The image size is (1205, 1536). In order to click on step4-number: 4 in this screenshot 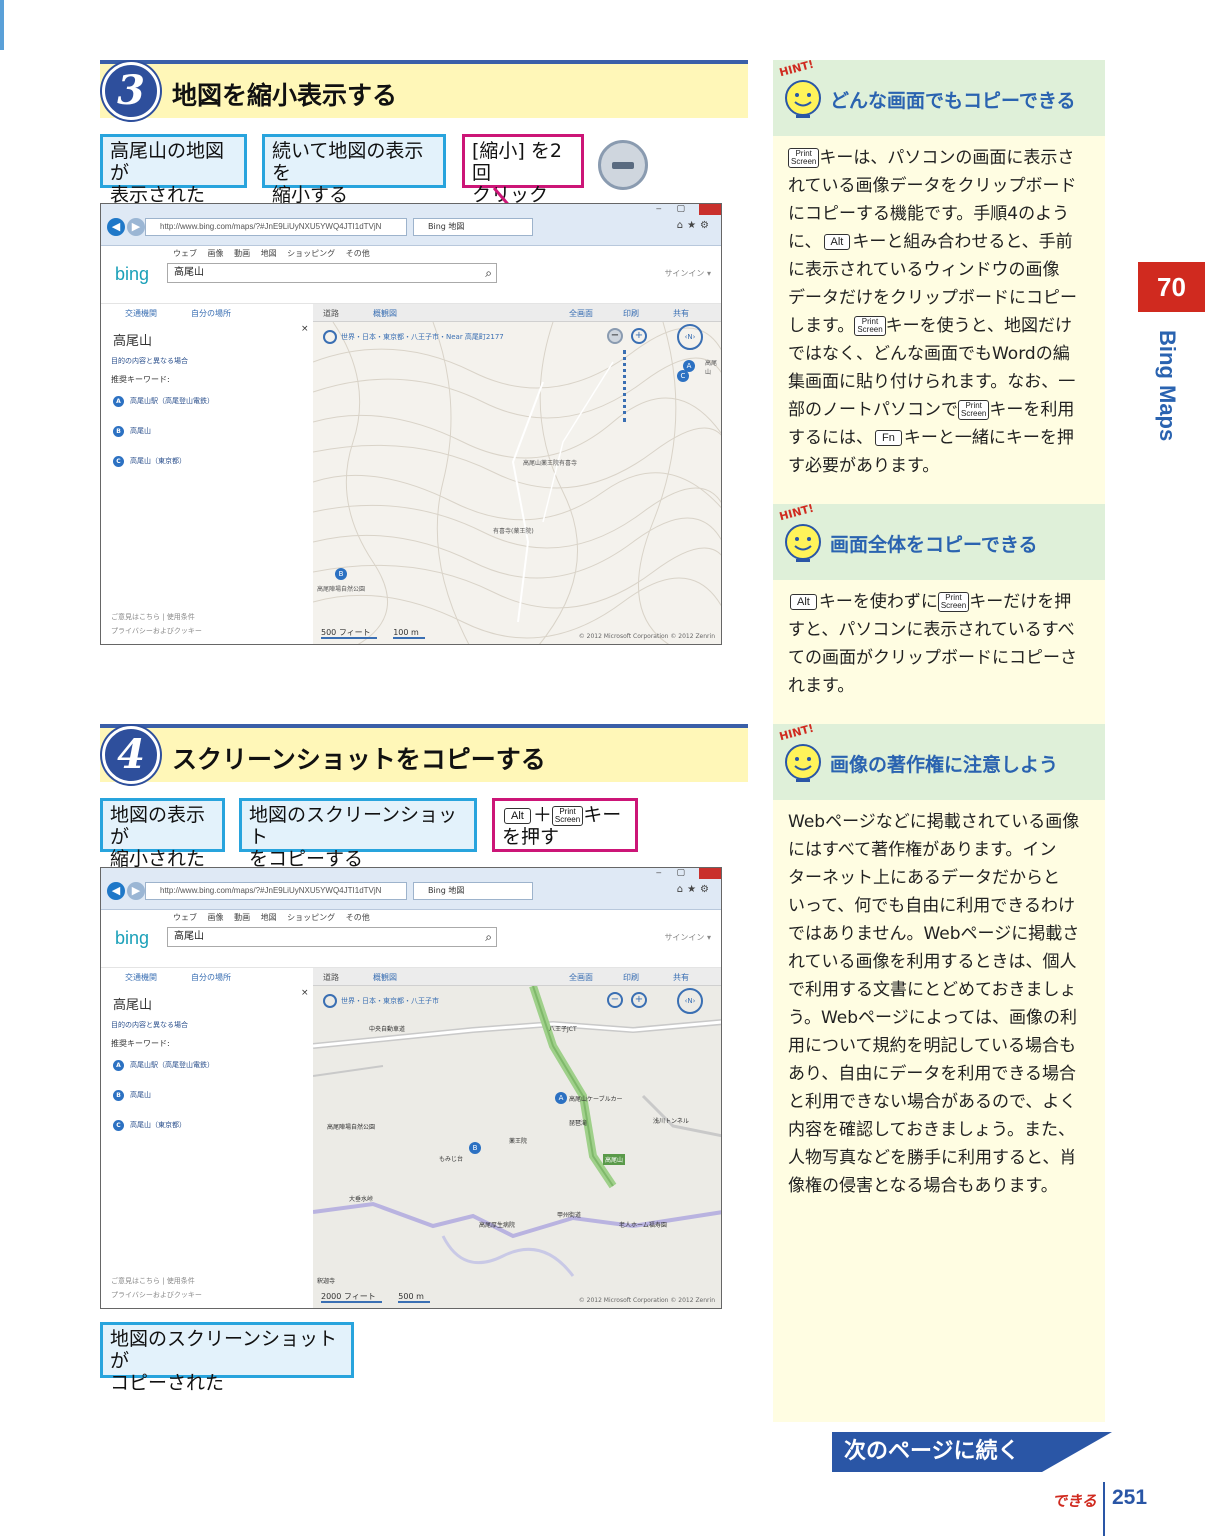, I will do `click(131, 755)`.